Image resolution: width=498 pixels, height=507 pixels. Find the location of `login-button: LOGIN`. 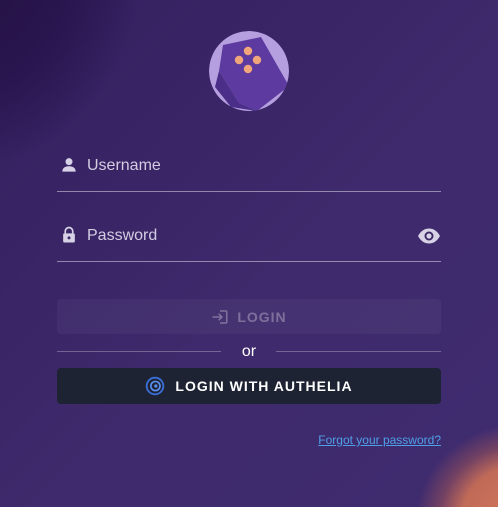

login-button: LOGIN is located at coordinates (249, 316).